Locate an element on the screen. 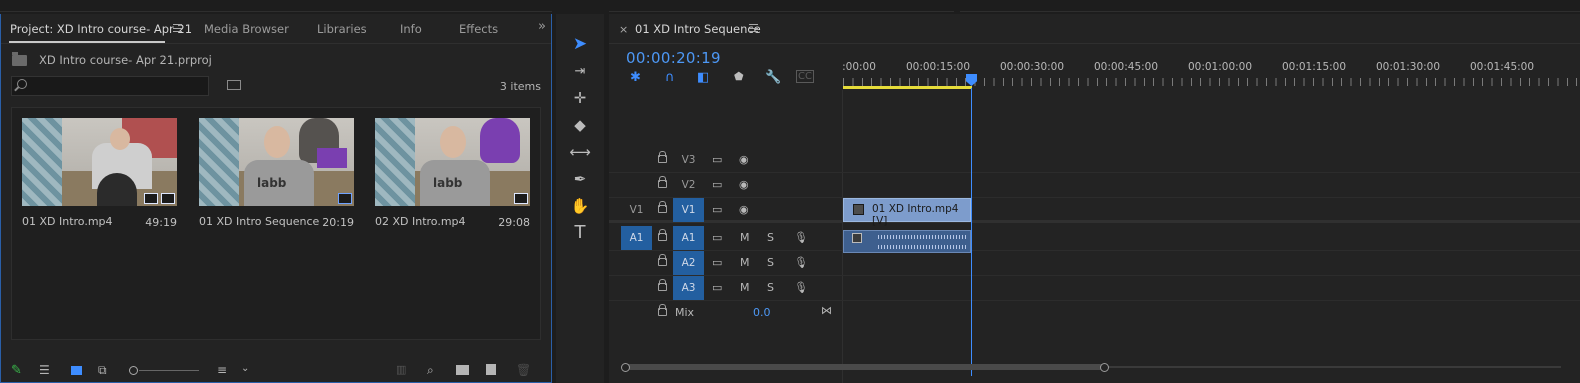  chevron-down-icon: ⌄ is located at coordinates (245, 368).